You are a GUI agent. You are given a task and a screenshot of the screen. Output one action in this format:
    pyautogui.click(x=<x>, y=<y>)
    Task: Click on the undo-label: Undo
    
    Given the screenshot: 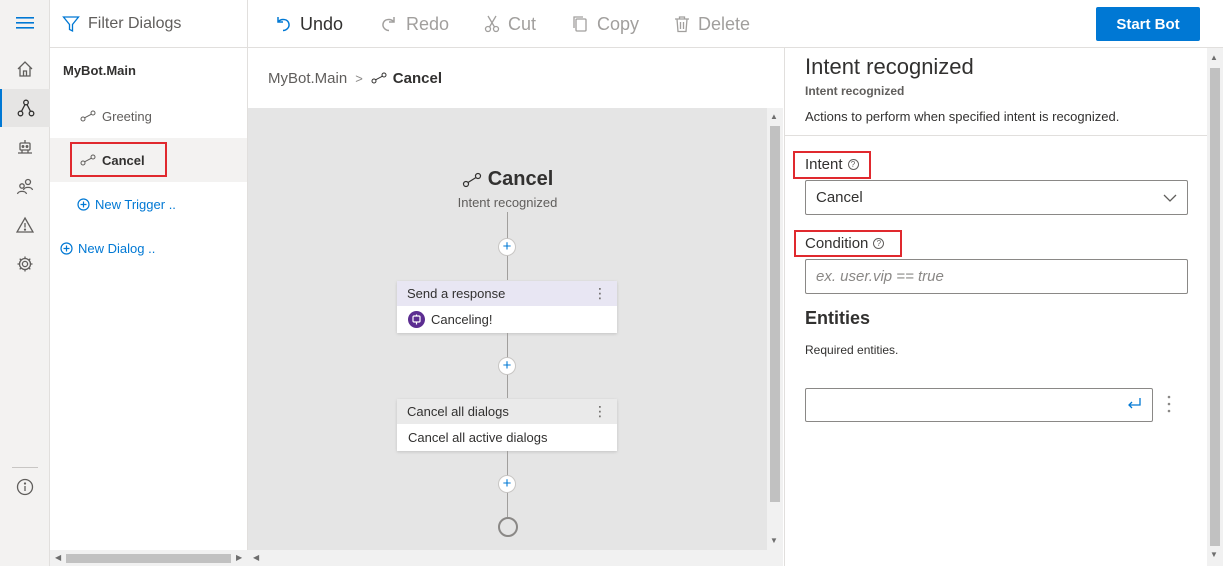 What is the action you would take?
    pyautogui.click(x=322, y=23)
    